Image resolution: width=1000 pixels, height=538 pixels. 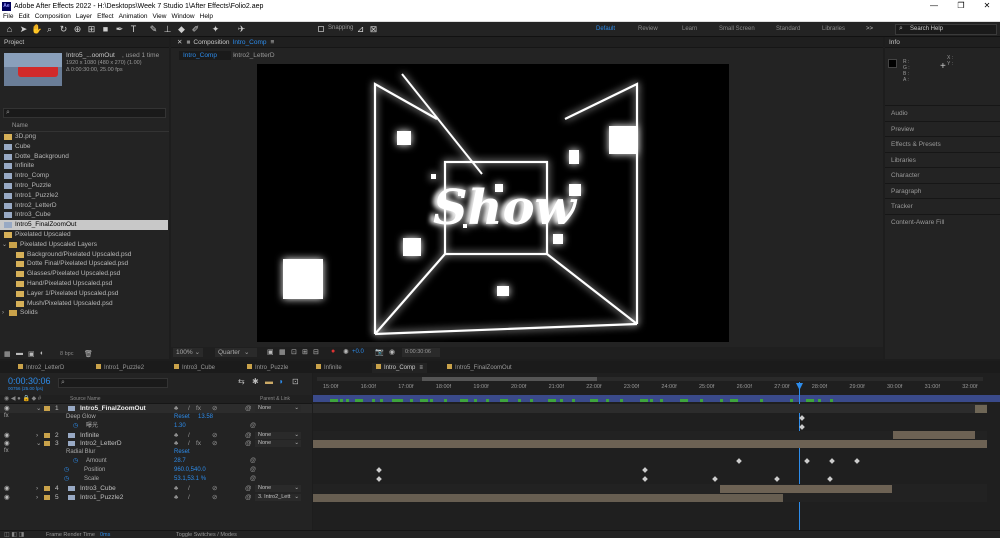 What do you see at coordinates (84, 274) in the screenshot?
I see `project-item: Glasses/Pixelated Upscaled.psd` at bounding box center [84, 274].